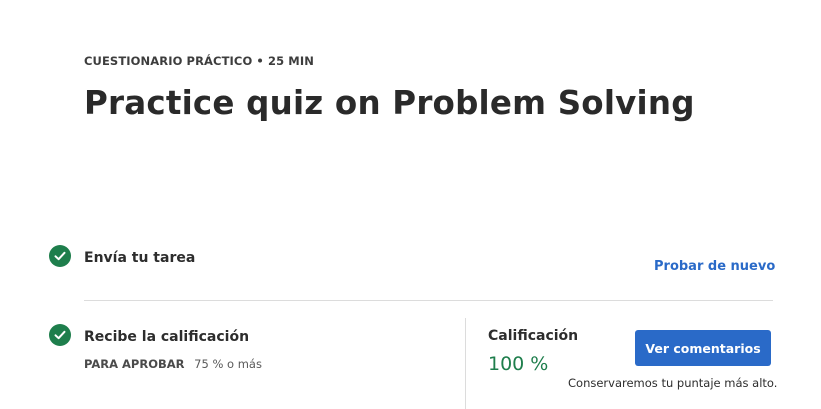 Image resolution: width=821 pixels, height=409 pixels. I want to click on pass-label: PARA APROBAR, so click(134, 364).